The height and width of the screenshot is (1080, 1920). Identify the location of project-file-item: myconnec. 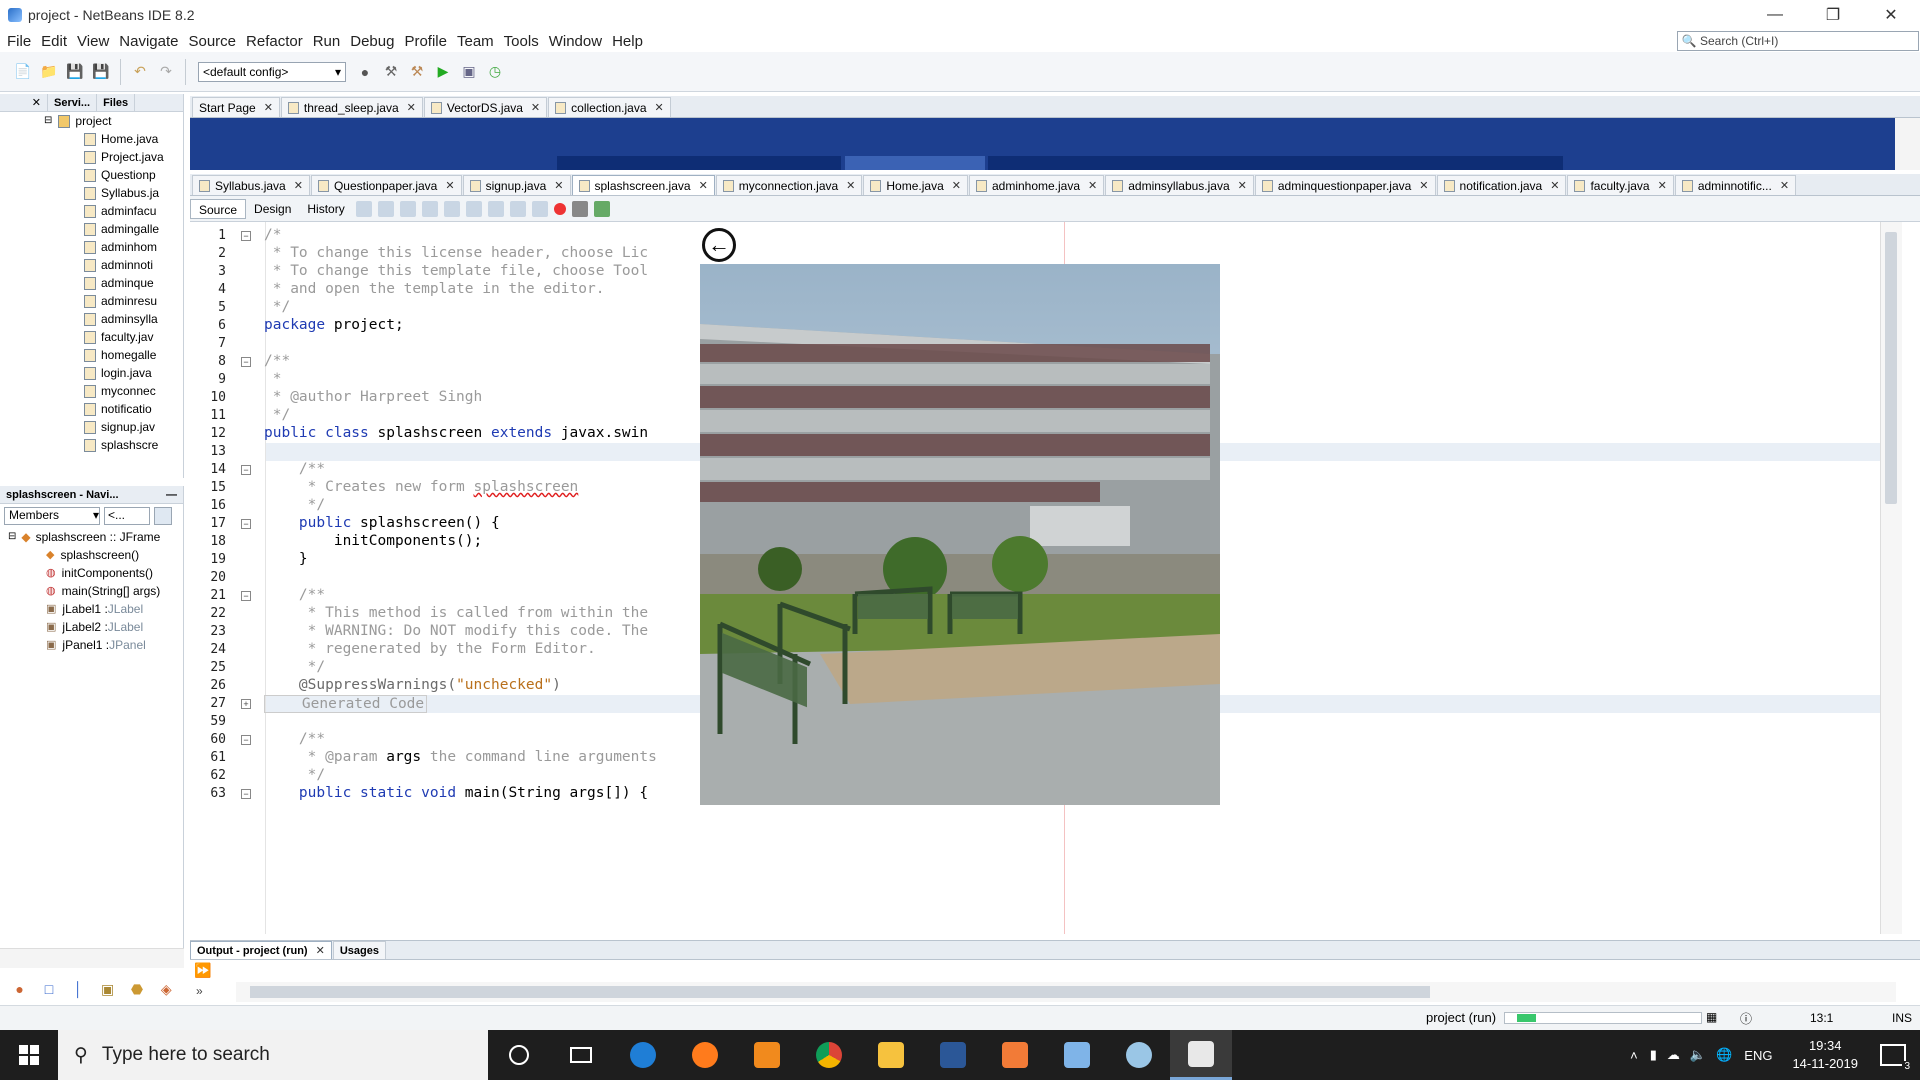
(91, 391).